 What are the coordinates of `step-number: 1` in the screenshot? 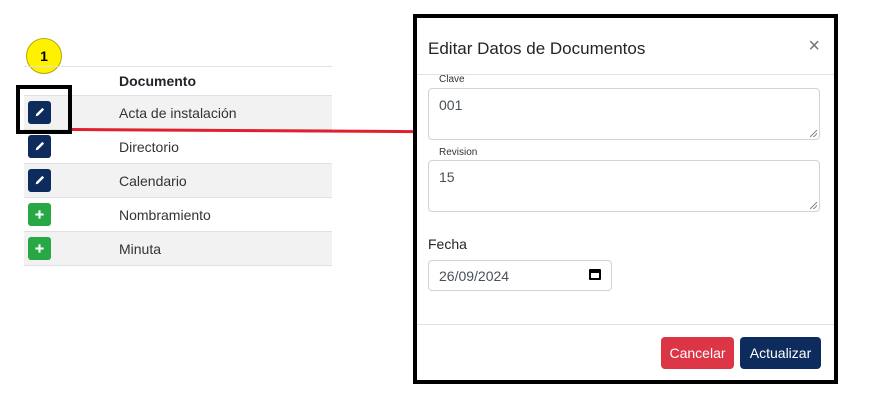 It's located at (44, 56).